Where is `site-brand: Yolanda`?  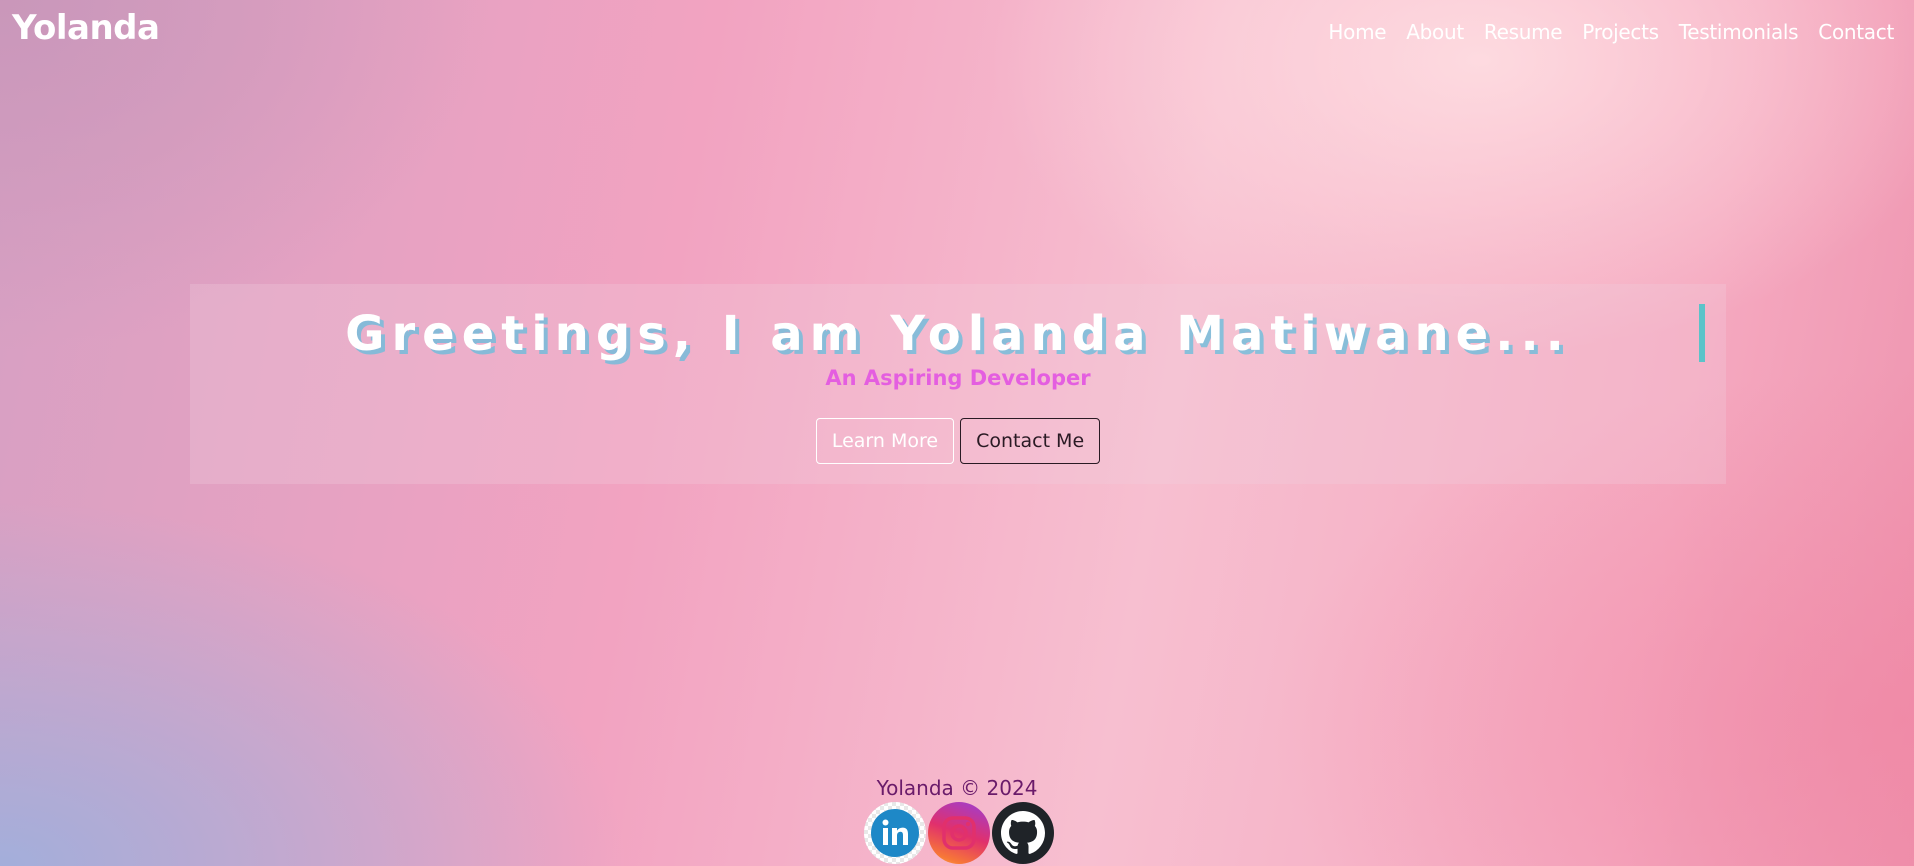
site-brand: Yolanda is located at coordinates (86, 28).